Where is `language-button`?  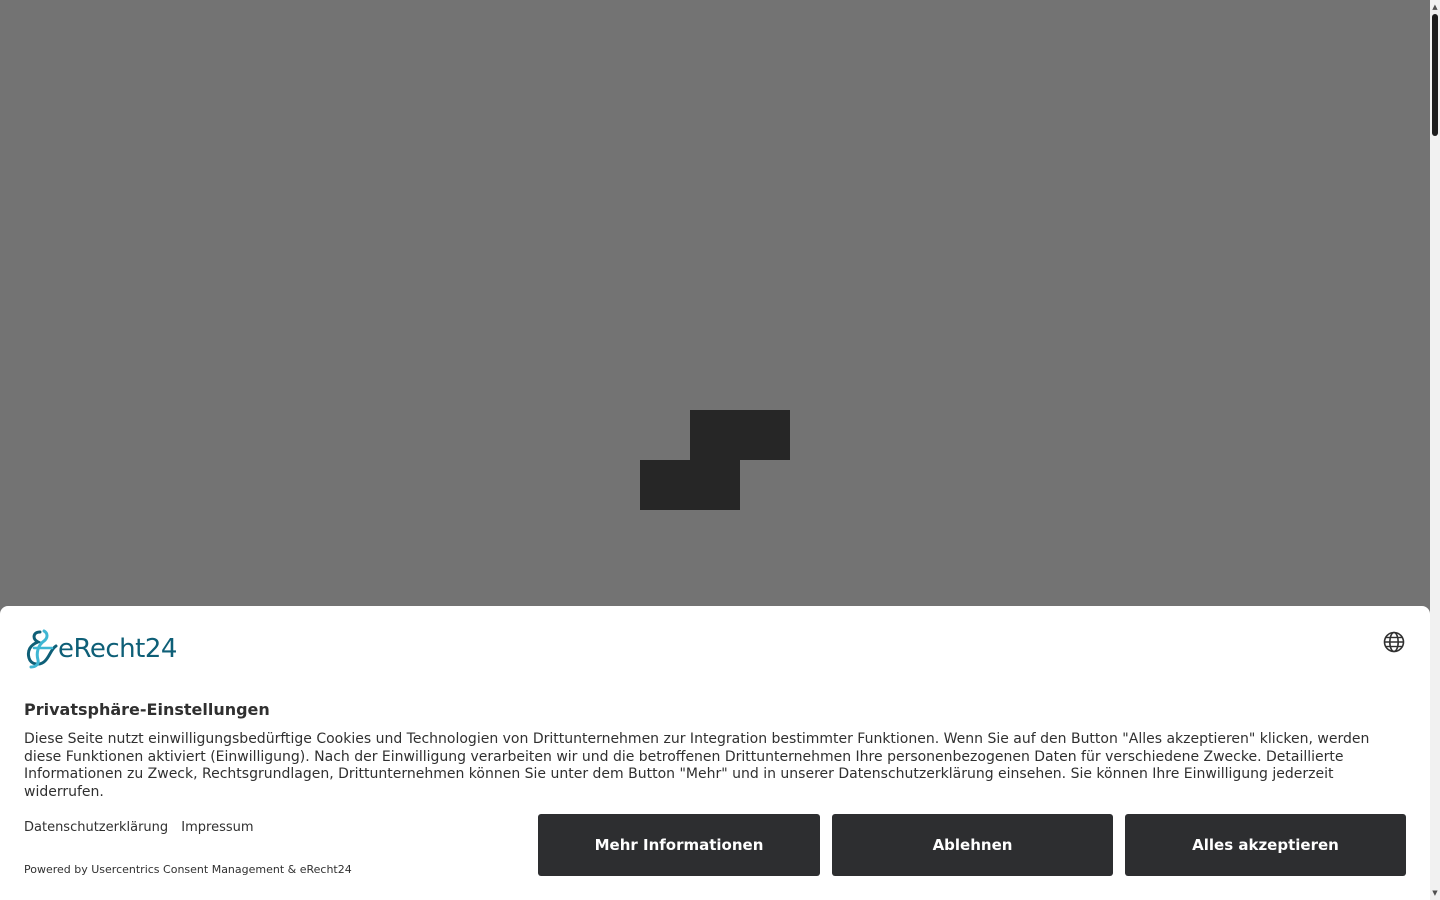 language-button is located at coordinates (1394, 642).